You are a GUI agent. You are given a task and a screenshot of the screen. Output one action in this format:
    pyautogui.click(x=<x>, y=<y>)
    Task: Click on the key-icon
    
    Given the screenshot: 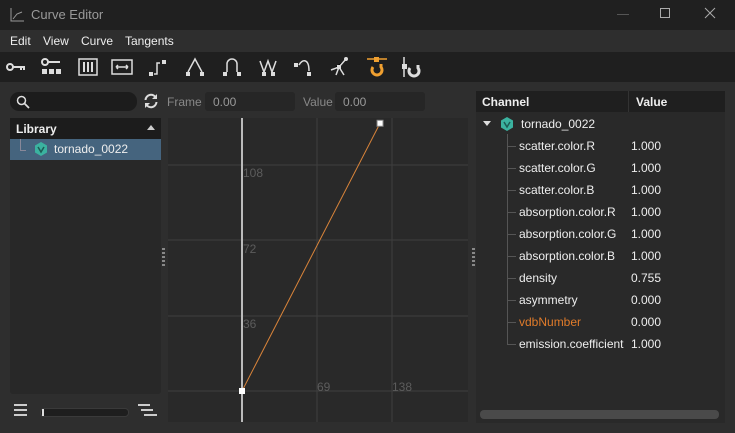 What is the action you would take?
    pyautogui.click(x=16, y=67)
    